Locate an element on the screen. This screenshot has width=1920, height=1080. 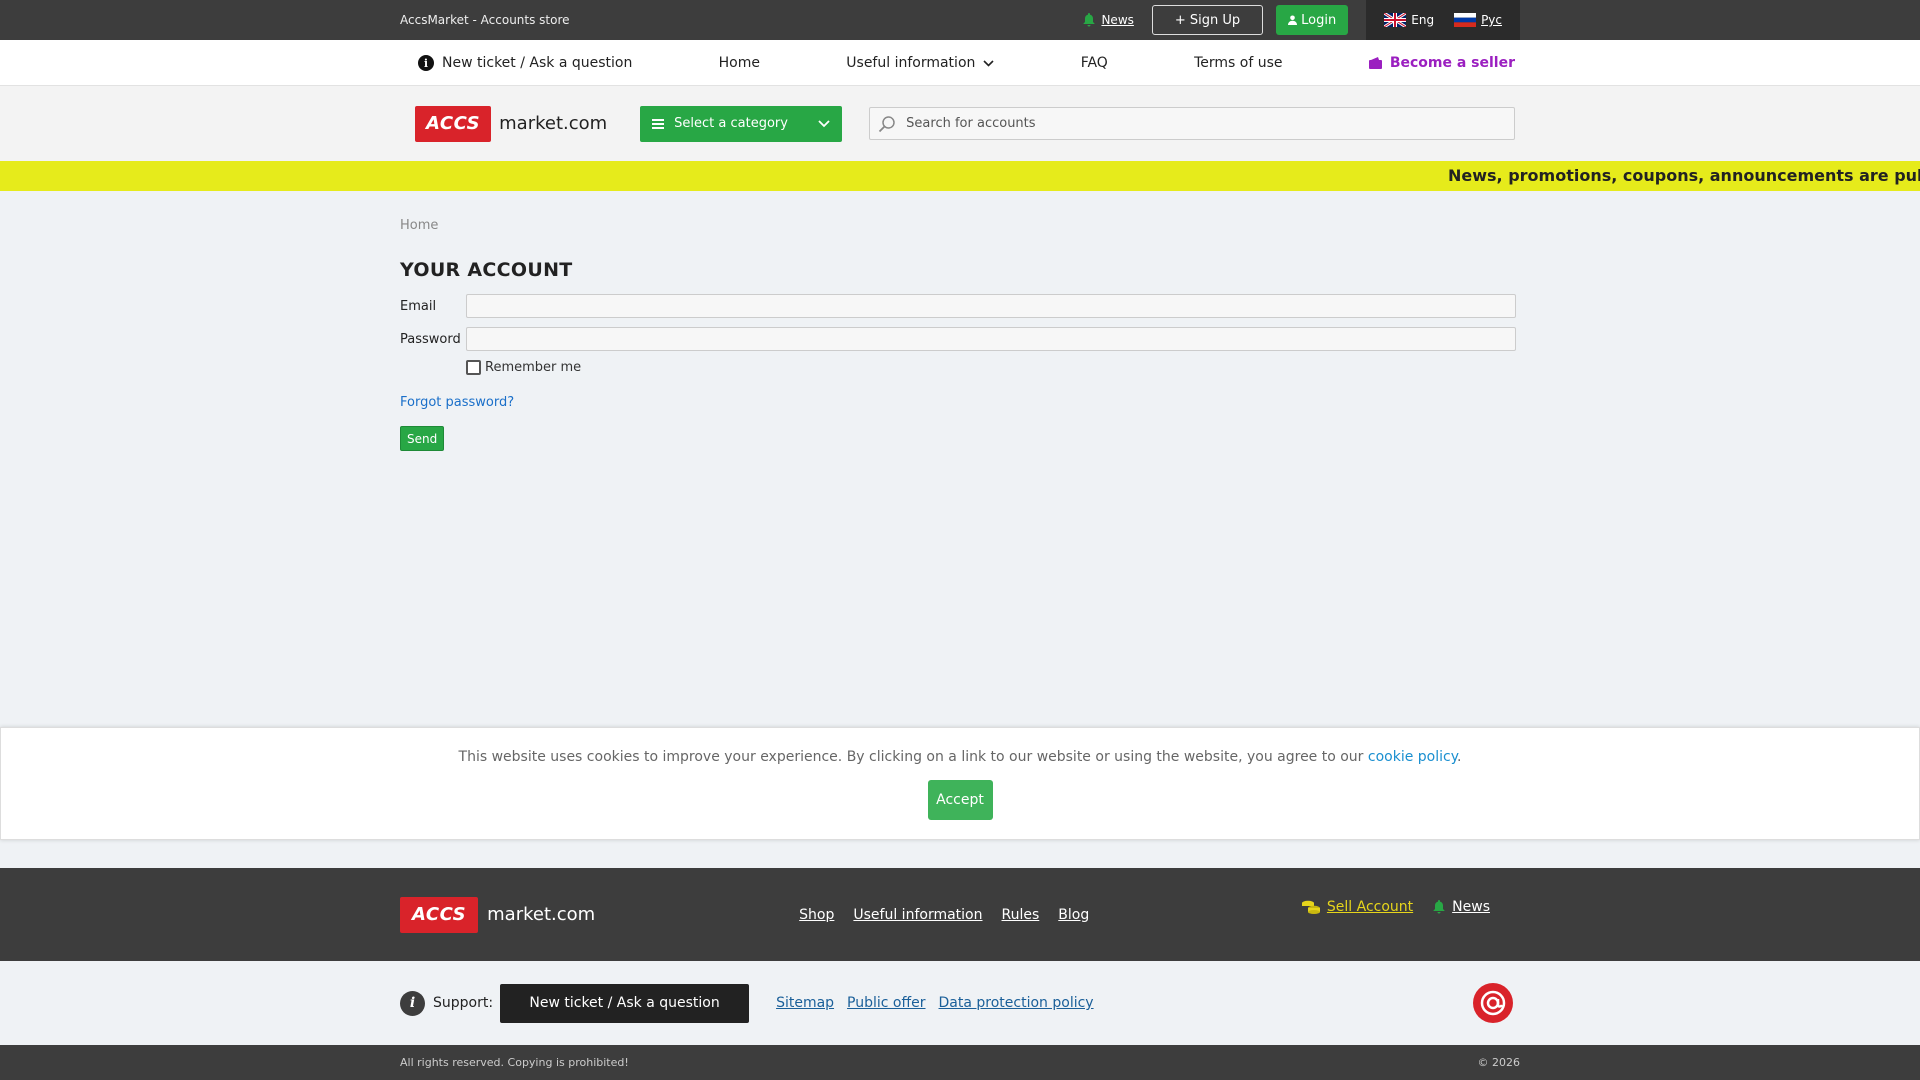
search-box is located at coordinates (1192, 123).